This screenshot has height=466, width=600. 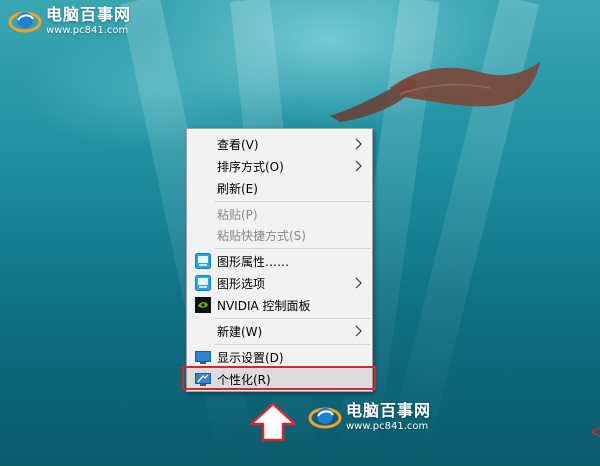 I want to click on nvidia-icon, so click(x=203, y=305).